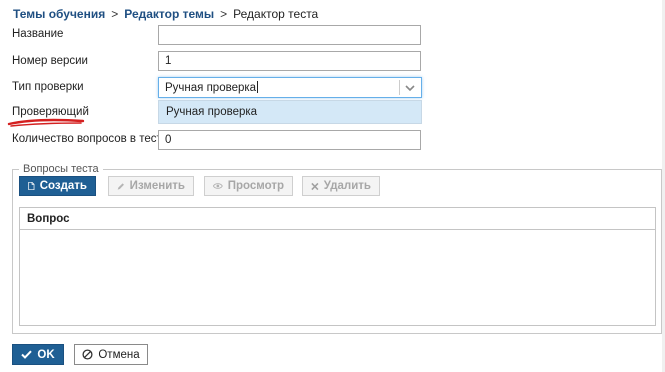 Image resolution: width=665 pixels, height=372 pixels. What do you see at coordinates (211, 112) in the screenshot?
I see `check-type-option: Ручная проверка` at bounding box center [211, 112].